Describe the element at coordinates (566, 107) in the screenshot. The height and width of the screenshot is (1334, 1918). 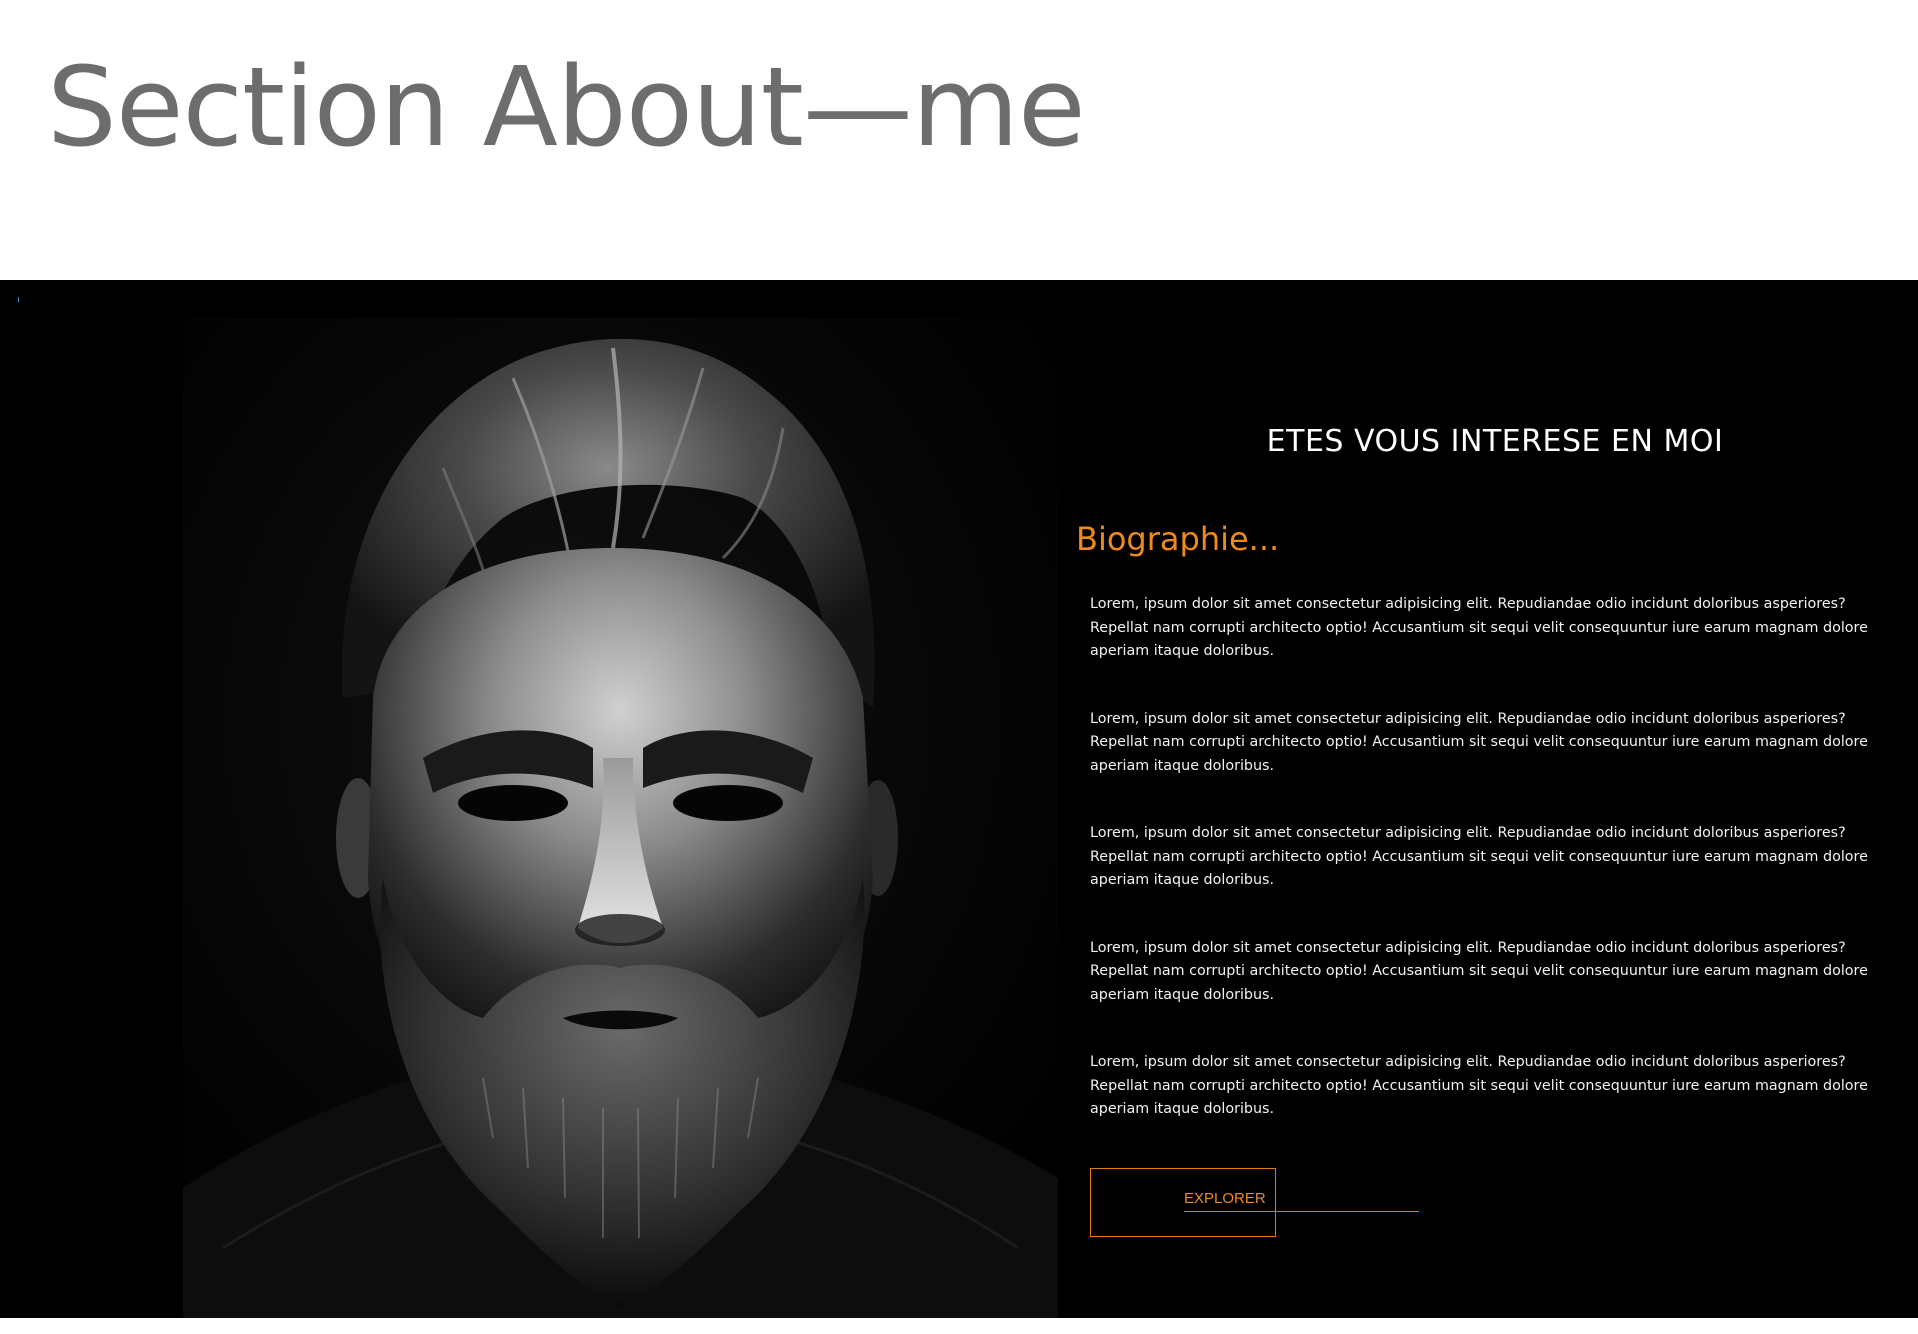
I see `page-title: Section About—me` at that location.